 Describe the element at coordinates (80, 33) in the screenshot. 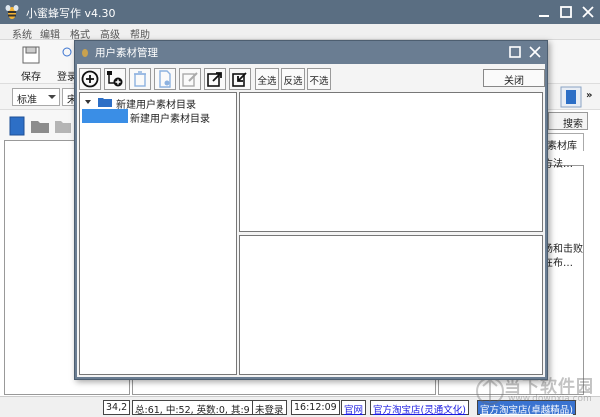

I see `menu-format: 格式` at that location.